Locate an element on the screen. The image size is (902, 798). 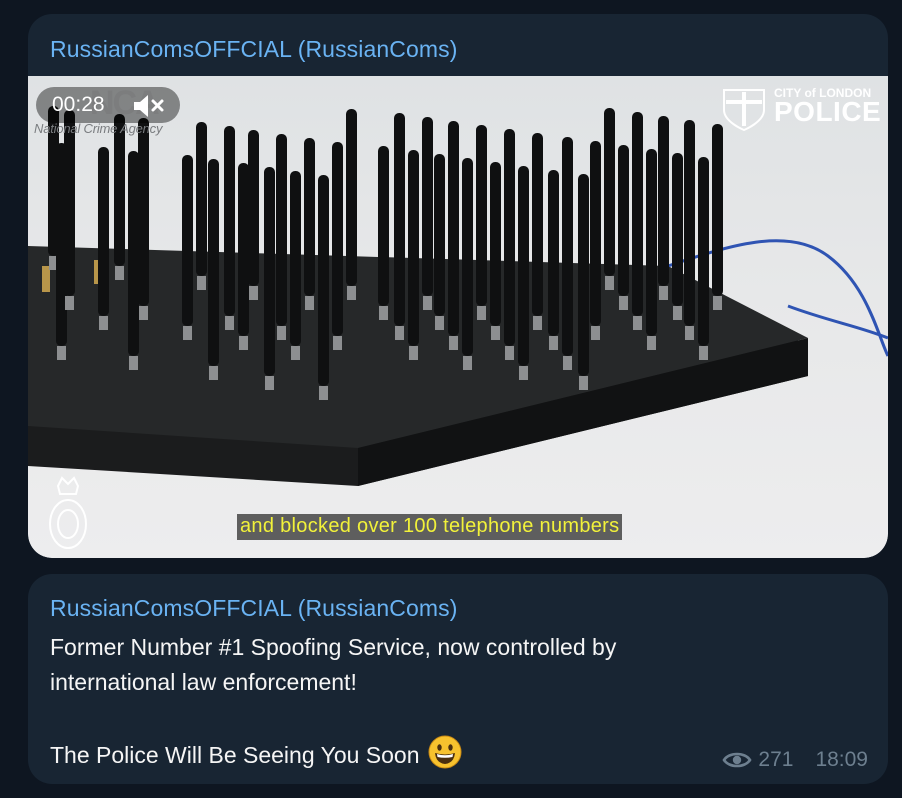
message-line: The Police Will Be Seeing You Soon is located at coordinates (235, 755).